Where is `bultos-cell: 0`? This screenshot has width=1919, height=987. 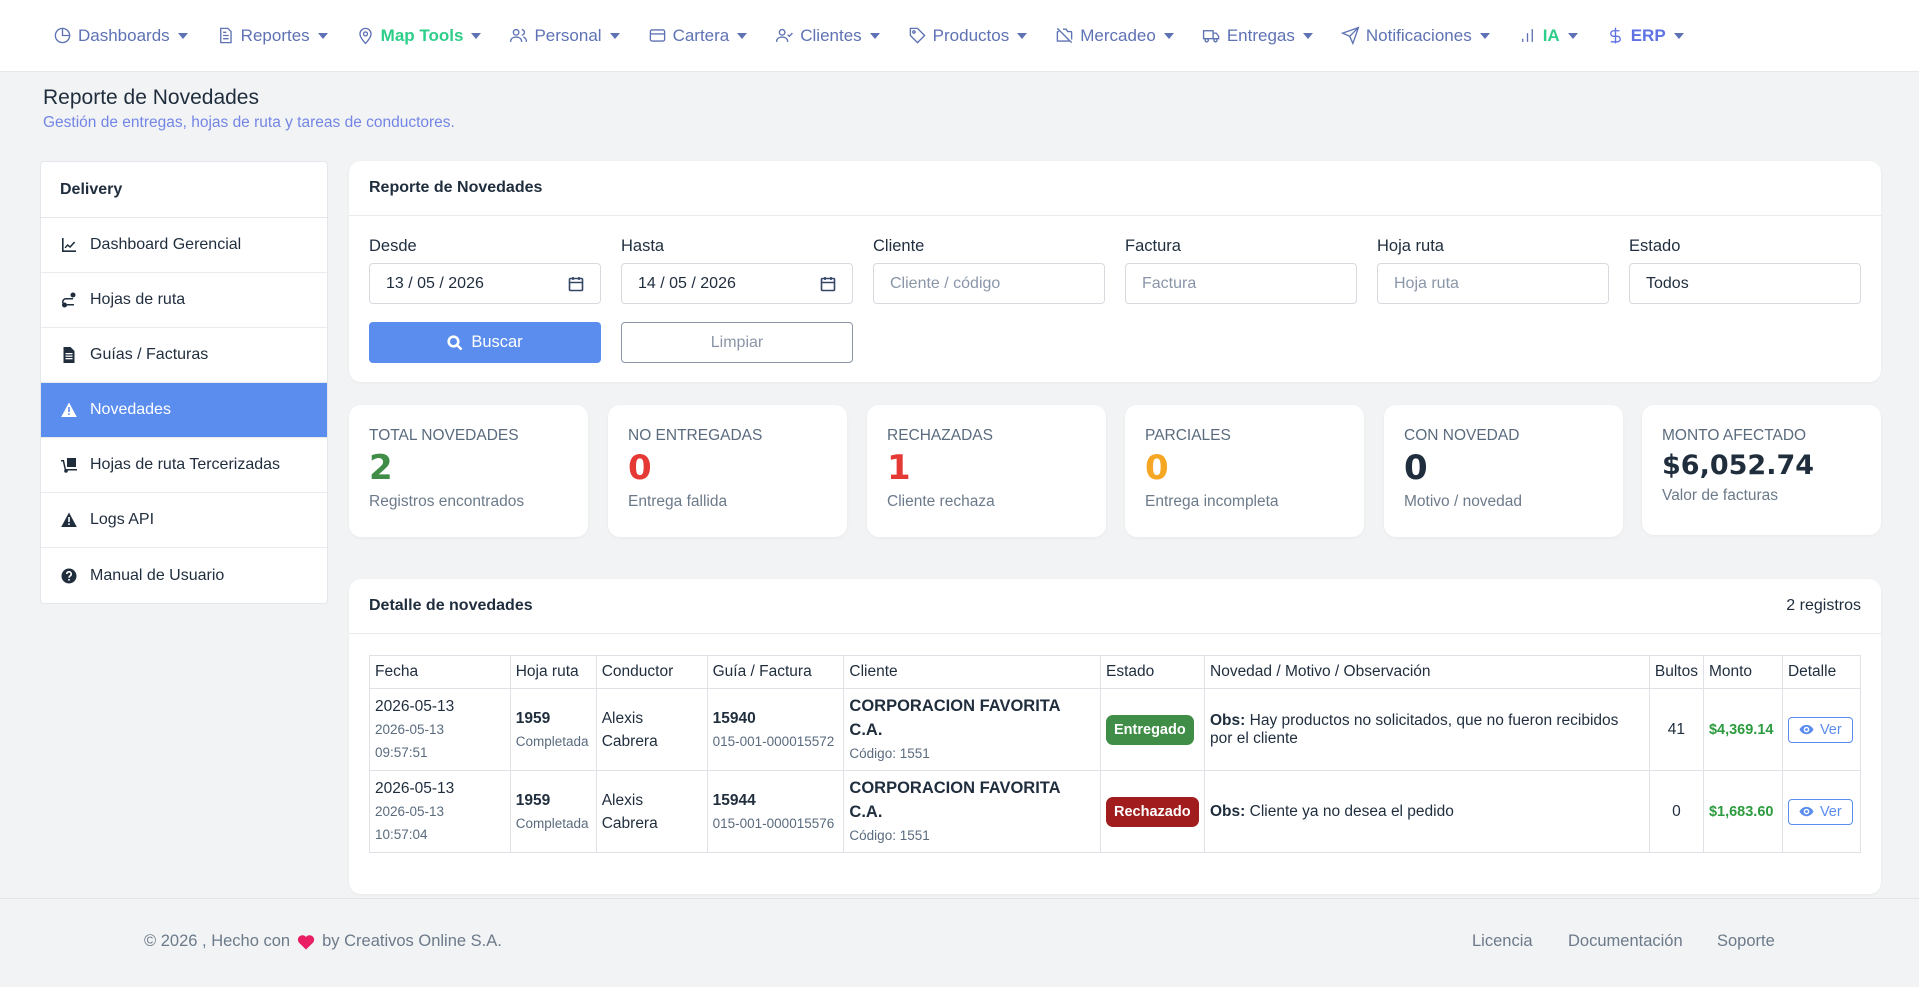
bultos-cell: 0 is located at coordinates (1676, 811).